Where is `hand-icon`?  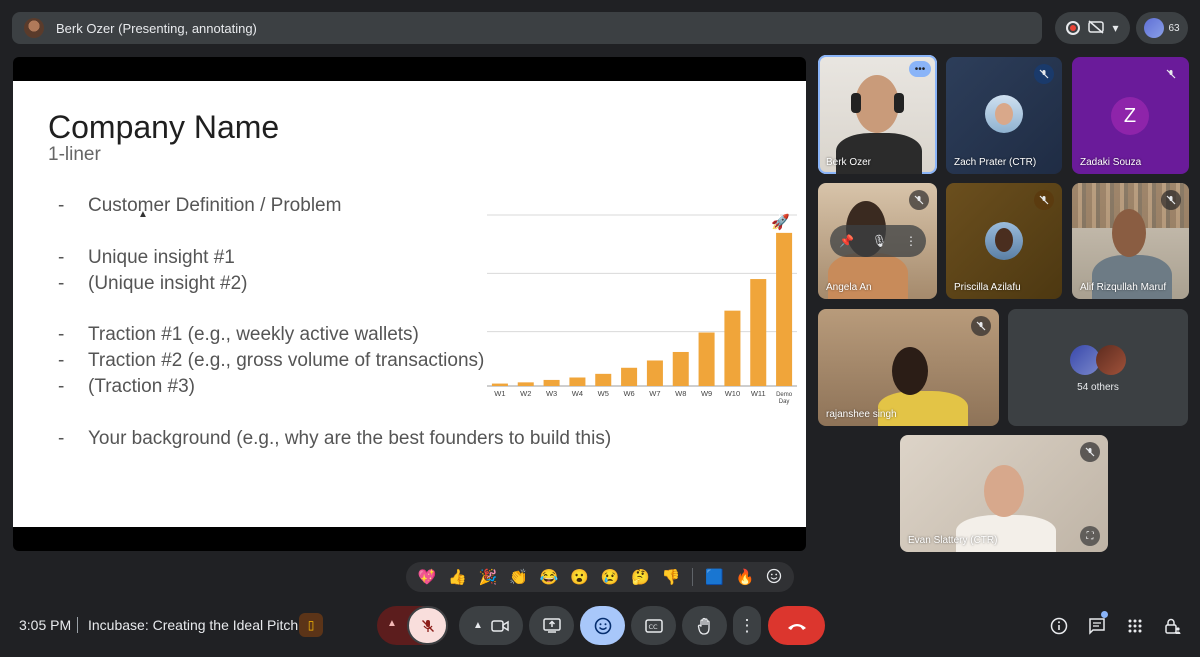
hand-icon is located at coordinates (703, 626).